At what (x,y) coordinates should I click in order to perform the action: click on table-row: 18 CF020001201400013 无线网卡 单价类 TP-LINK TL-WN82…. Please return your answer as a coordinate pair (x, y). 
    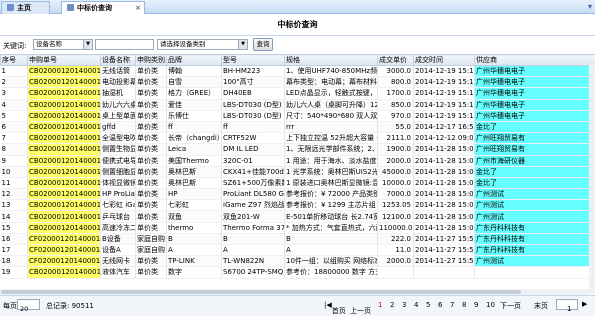
    Looking at the image, I should click on (297, 261).